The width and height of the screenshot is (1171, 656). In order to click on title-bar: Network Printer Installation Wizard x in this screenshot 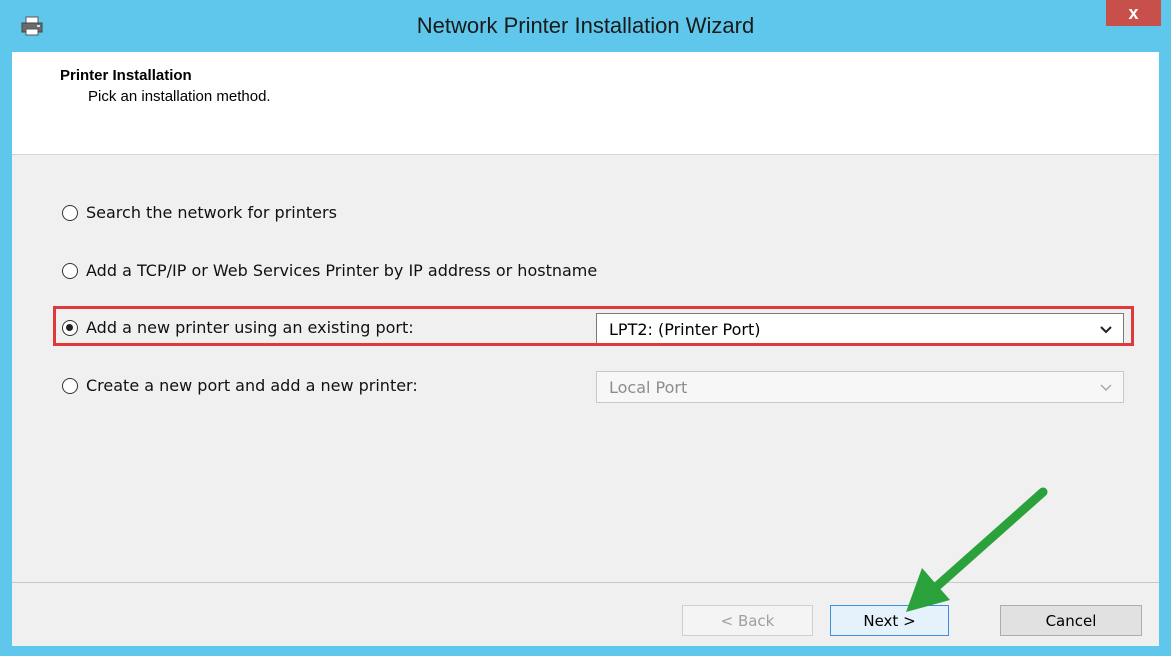, I will do `click(585, 26)`.